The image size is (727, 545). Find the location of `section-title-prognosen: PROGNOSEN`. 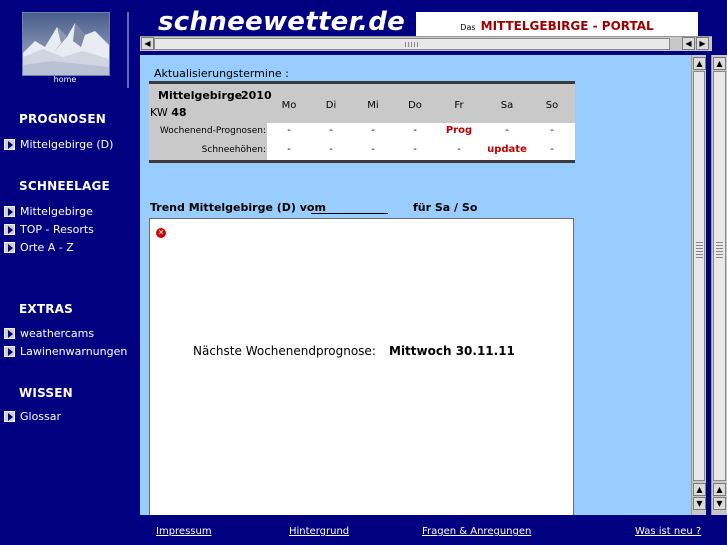

section-title-prognosen: PROGNOSEN is located at coordinates (63, 119).